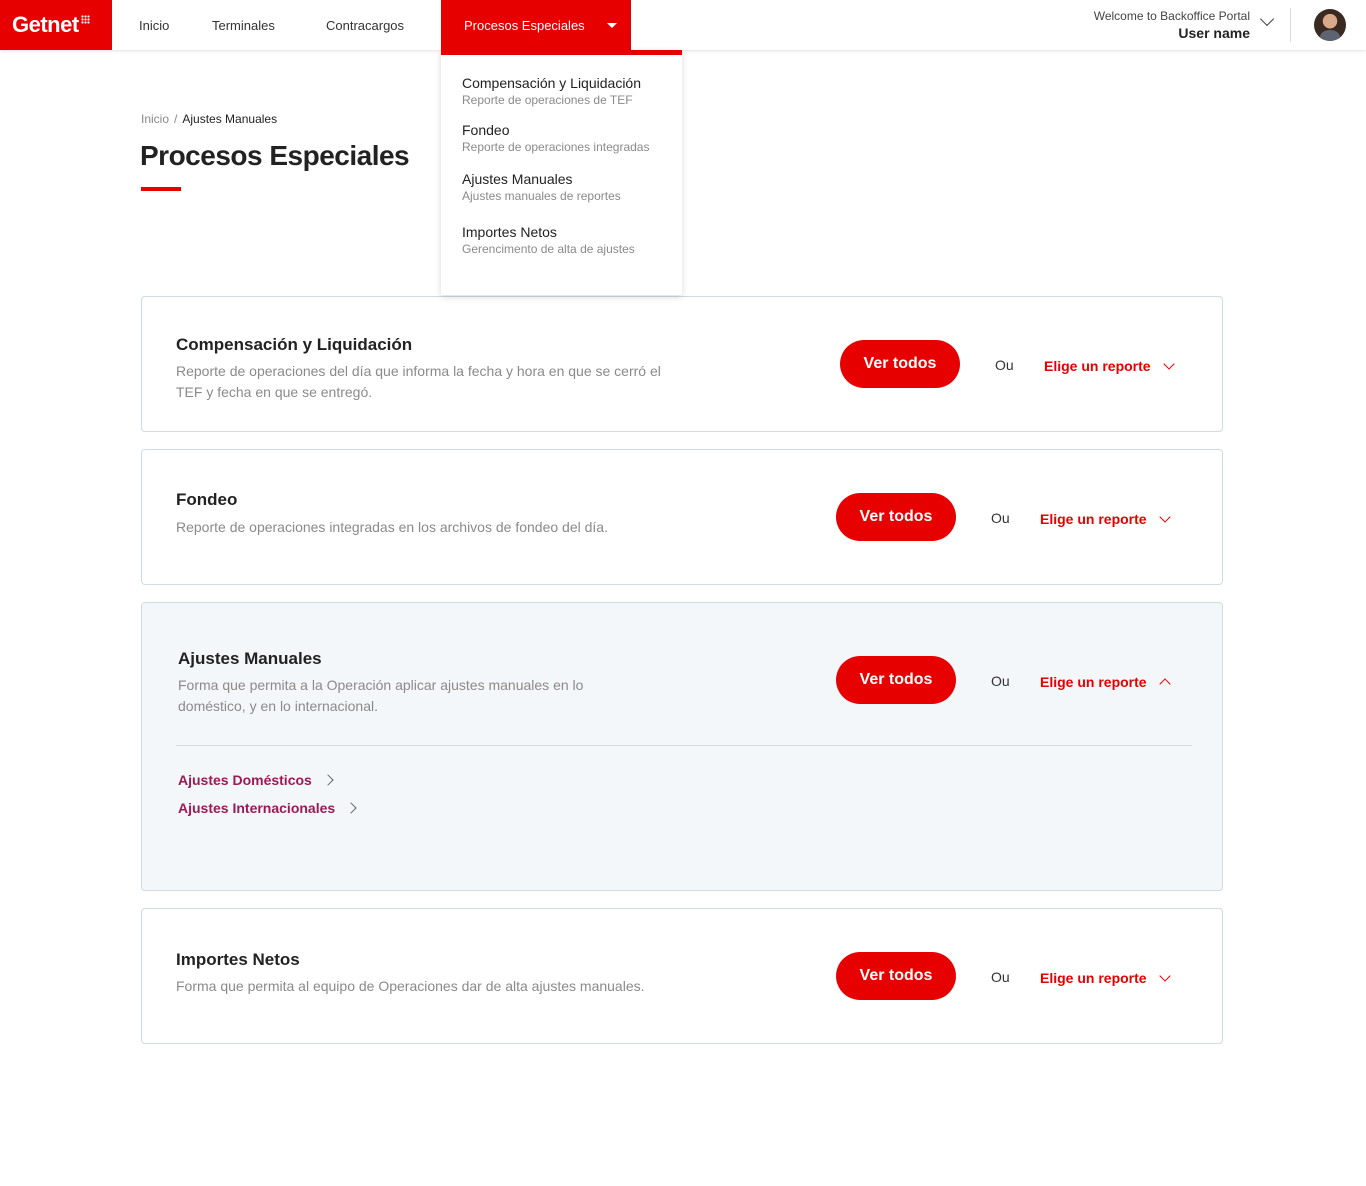 Image resolution: width=1366 pixels, height=1186 pixels. I want to click on dropdown-item-subtitle: Ajustes manuales de reportes, so click(541, 196).